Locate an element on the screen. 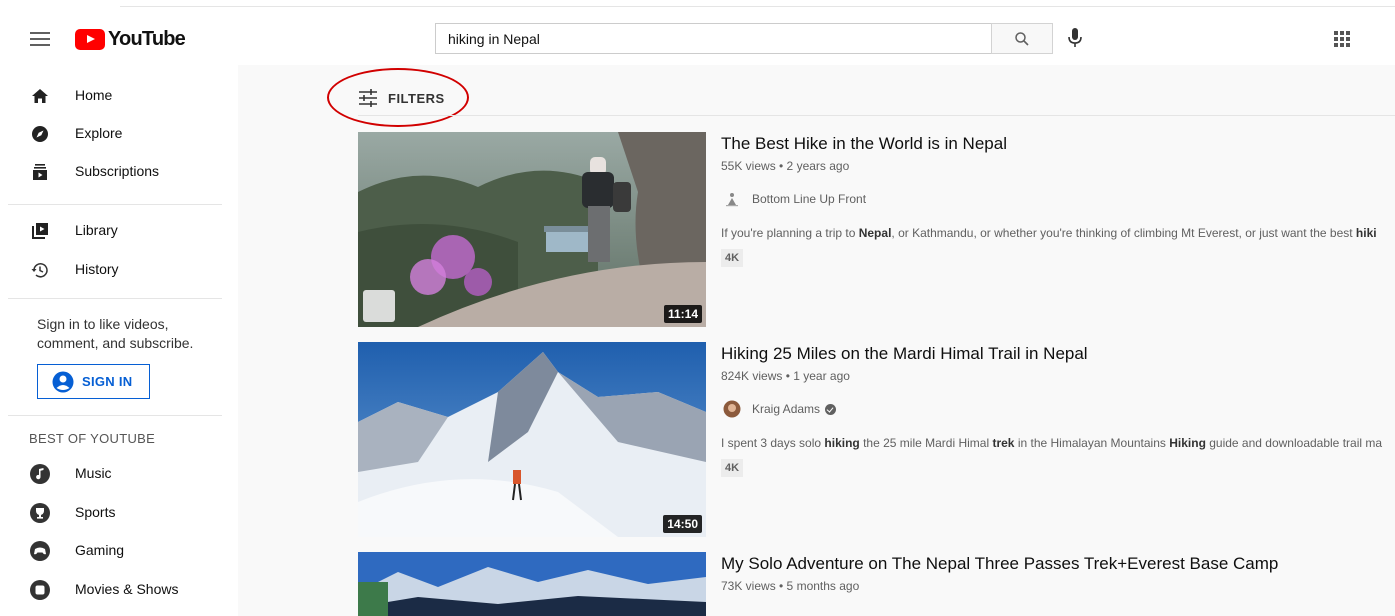 The height and width of the screenshot is (616, 1395). logo-text: YouTube is located at coordinates (147, 38).